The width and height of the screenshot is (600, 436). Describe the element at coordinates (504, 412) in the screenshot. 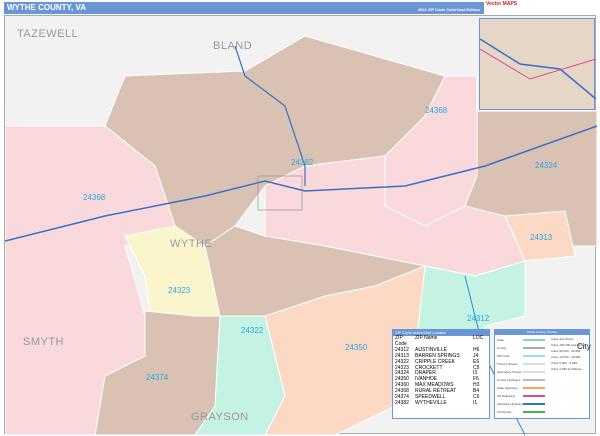

I see `legend-item: Toll Roads` at that location.